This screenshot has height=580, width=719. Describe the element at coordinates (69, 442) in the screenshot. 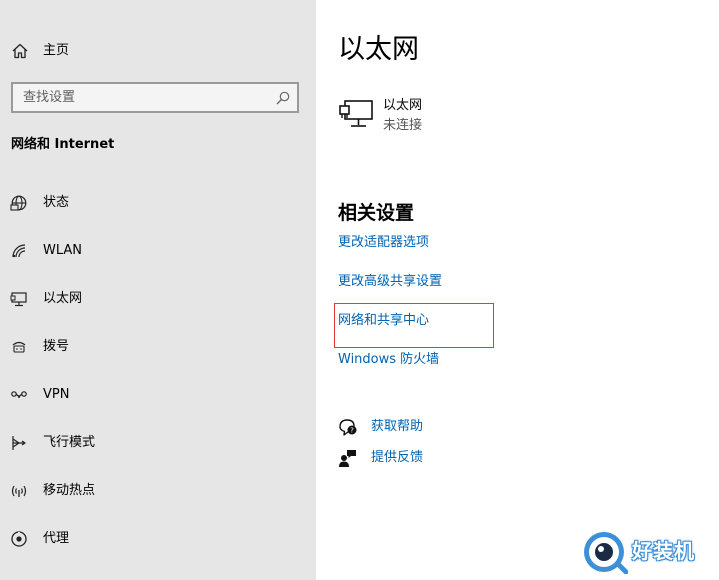

I see `sidebar-item-label: 飞行模式` at that location.